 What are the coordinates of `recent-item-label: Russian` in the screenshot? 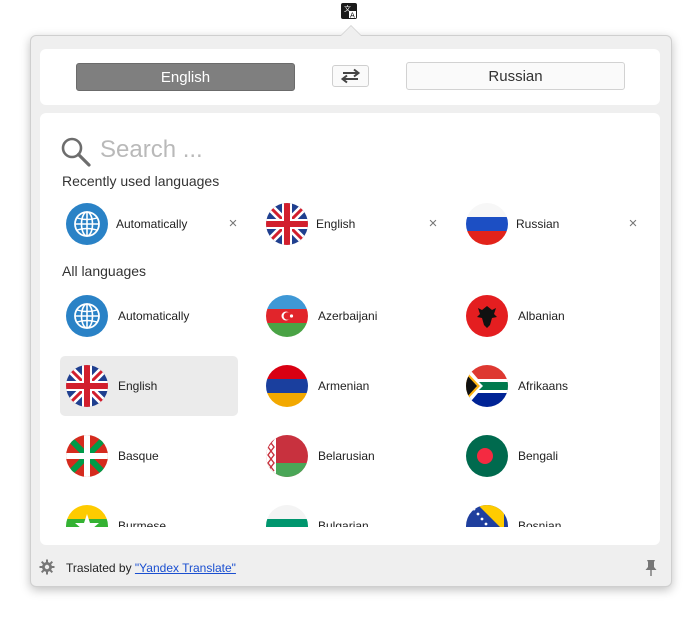 It's located at (538, 224).